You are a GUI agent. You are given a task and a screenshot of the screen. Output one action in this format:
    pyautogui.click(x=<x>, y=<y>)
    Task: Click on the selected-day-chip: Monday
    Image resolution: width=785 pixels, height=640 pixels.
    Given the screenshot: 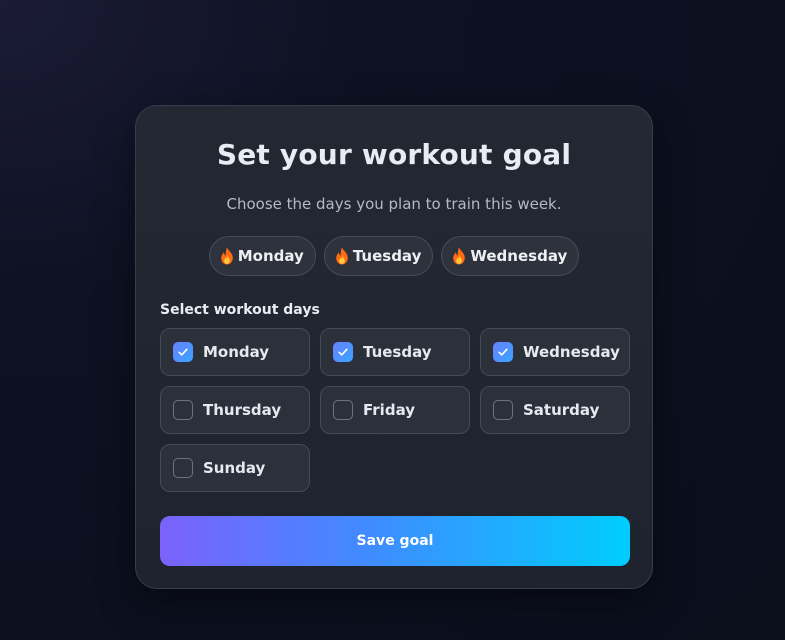 What is the action you would take?
    pyautogui.click(x=262, y=256)
    